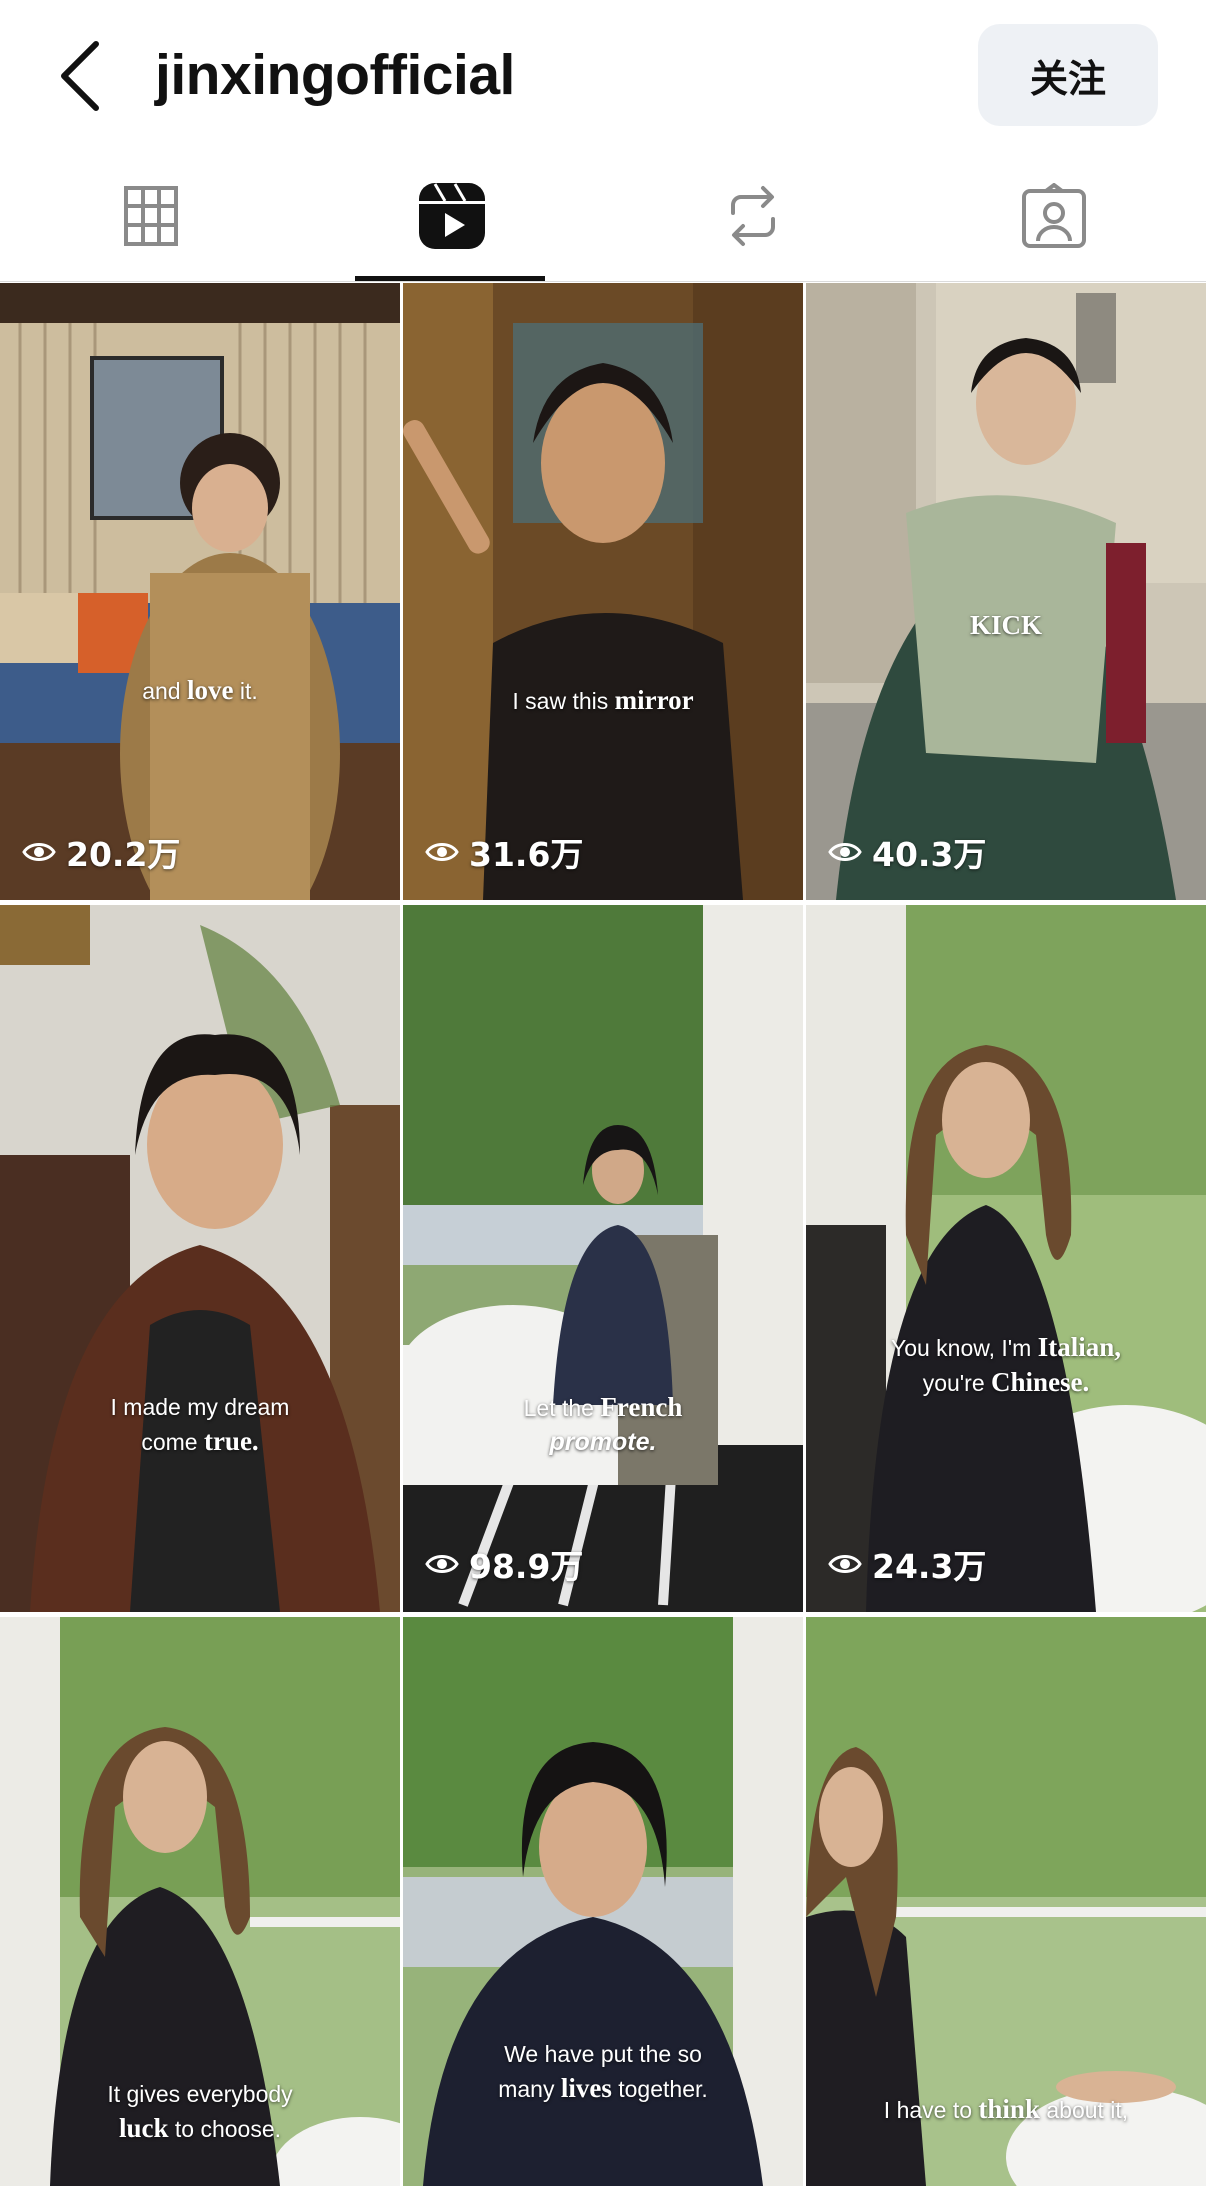 The width and height of the screenshot is (1206, 2186). Describe the element at coordinates (929, 1566) in the screenshot. I see `view-count-value: 24.3万` at that location.